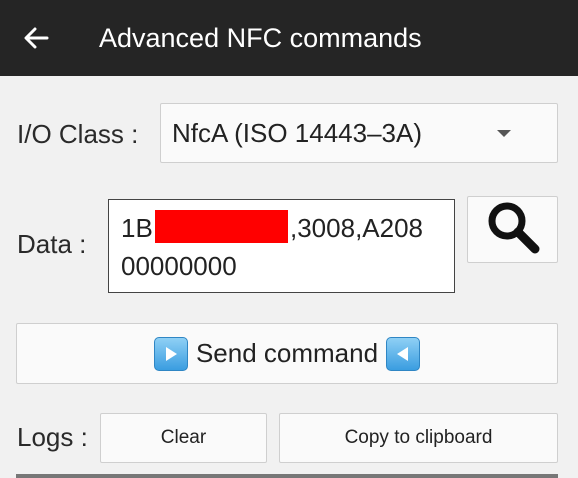 Image resolution: width=578 pixels, height=478 pixels. I want to click on data-line-1-suffix: ,3008,A208, so click(357, 228).